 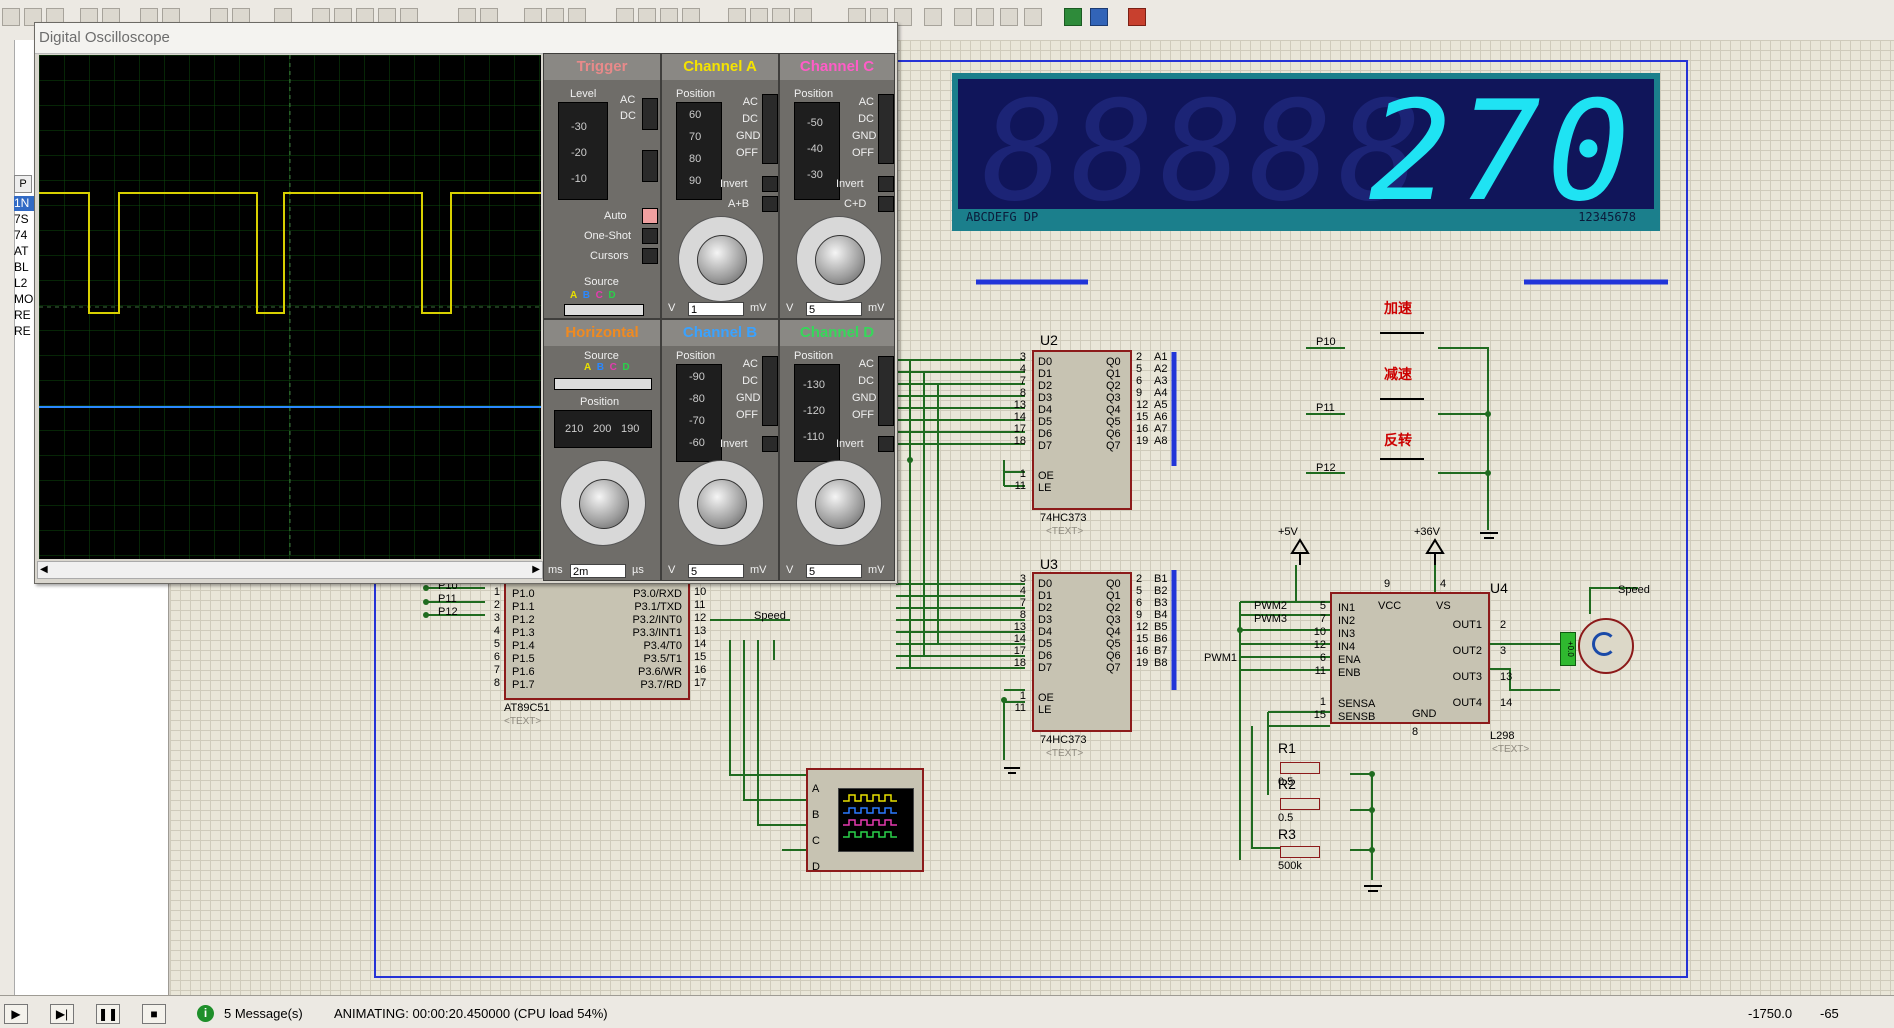 What do you see at coordinates (1099, 17) in the screenshot?
I see `netlist-transfer-icon` at bounding box center [1099, 17].